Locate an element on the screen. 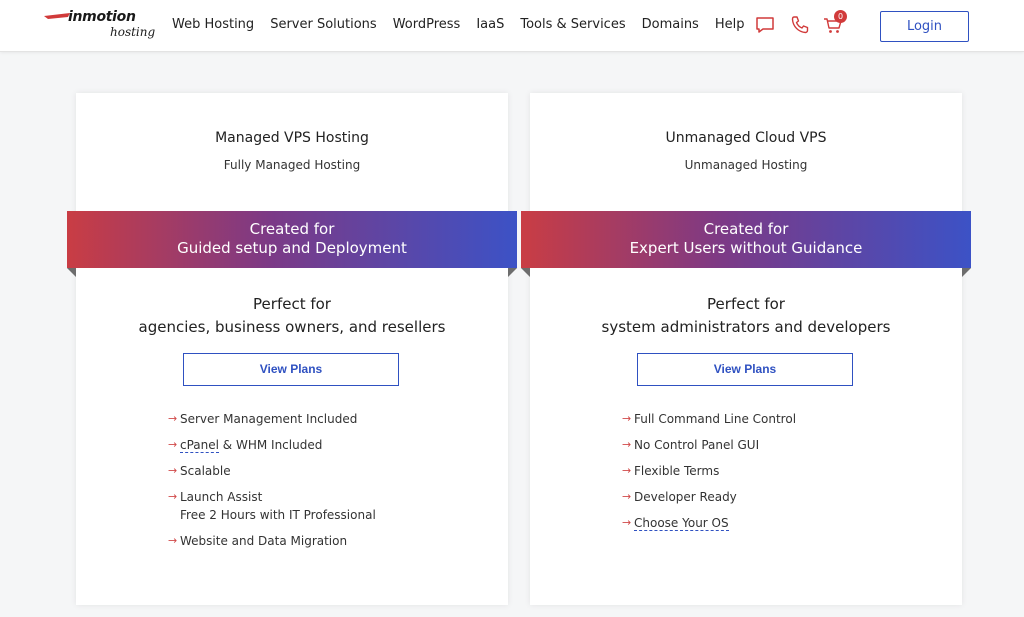 The width and height of the screenshot is (1024, 617). login-button: Login is located at coordinates (924, 26).